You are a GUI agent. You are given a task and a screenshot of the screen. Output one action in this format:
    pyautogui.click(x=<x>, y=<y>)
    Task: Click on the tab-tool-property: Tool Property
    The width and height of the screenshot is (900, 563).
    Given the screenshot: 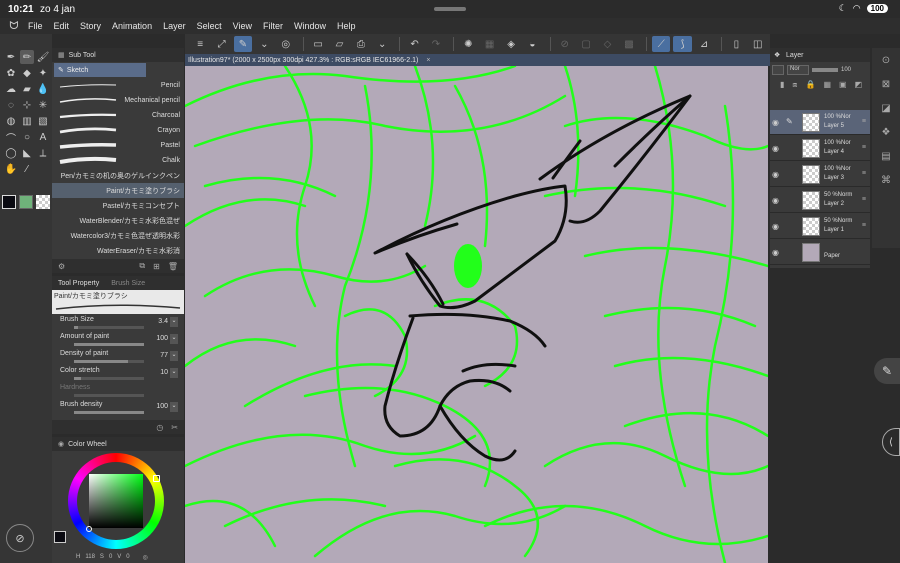 What is the action you would take?
    pyautogui.click(x=78, y=283)
    